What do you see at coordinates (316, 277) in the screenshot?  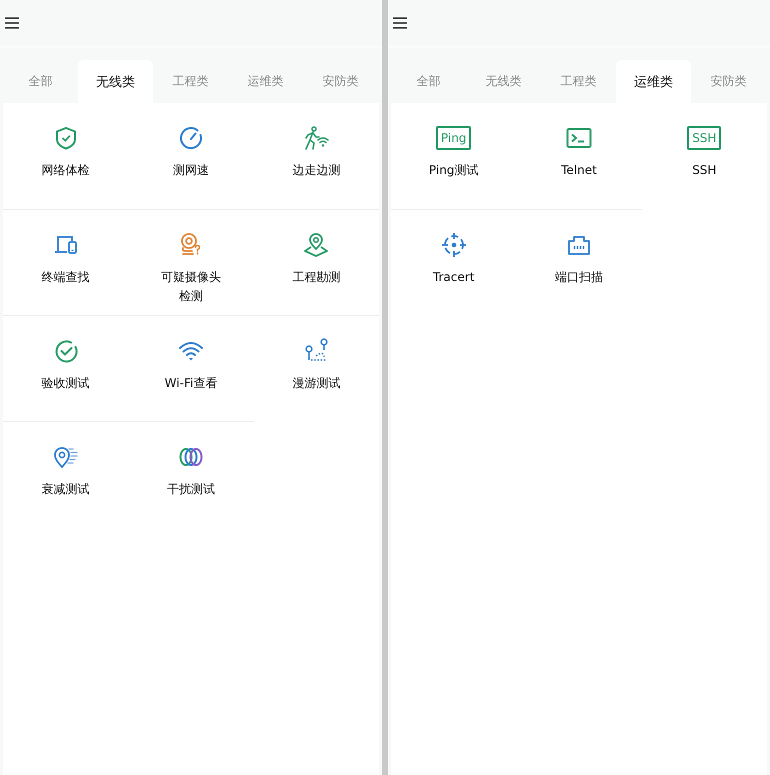 I see `tool-button: 工程勘测` at bounding box center [316, 277].